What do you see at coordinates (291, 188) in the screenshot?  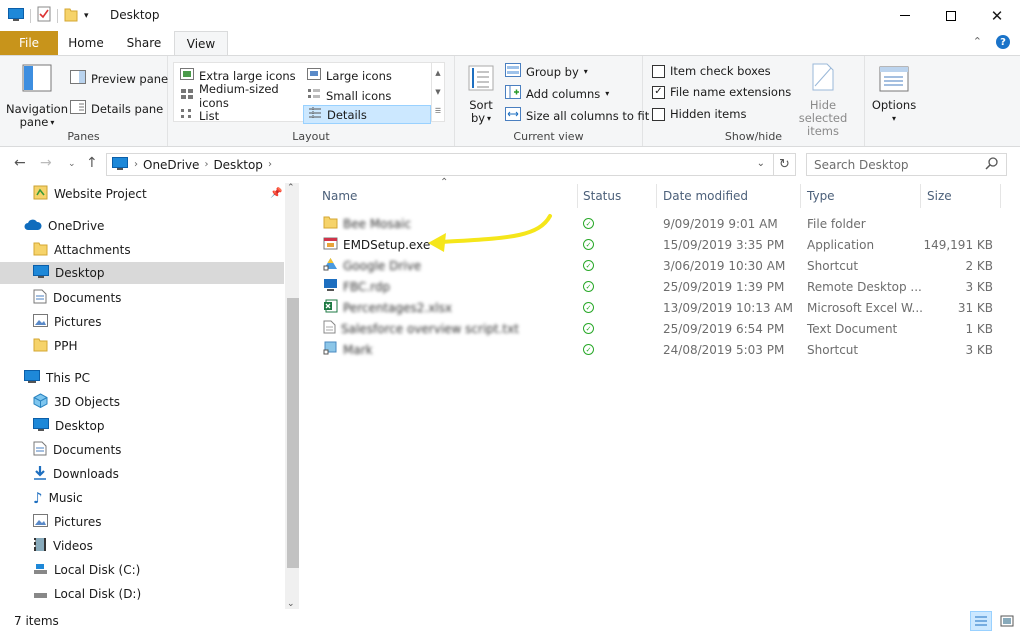 I see `scroll-up-icon: ⌃` at bounding box center [291, 188].